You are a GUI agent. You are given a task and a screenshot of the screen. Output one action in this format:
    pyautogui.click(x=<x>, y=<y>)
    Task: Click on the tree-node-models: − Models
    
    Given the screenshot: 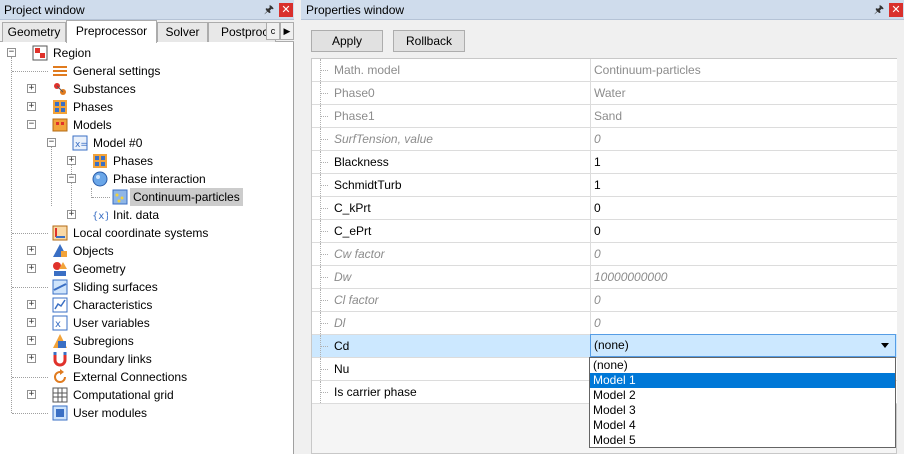 What is the action you would take?
    pyautogui.click(x=145, y=125)
    